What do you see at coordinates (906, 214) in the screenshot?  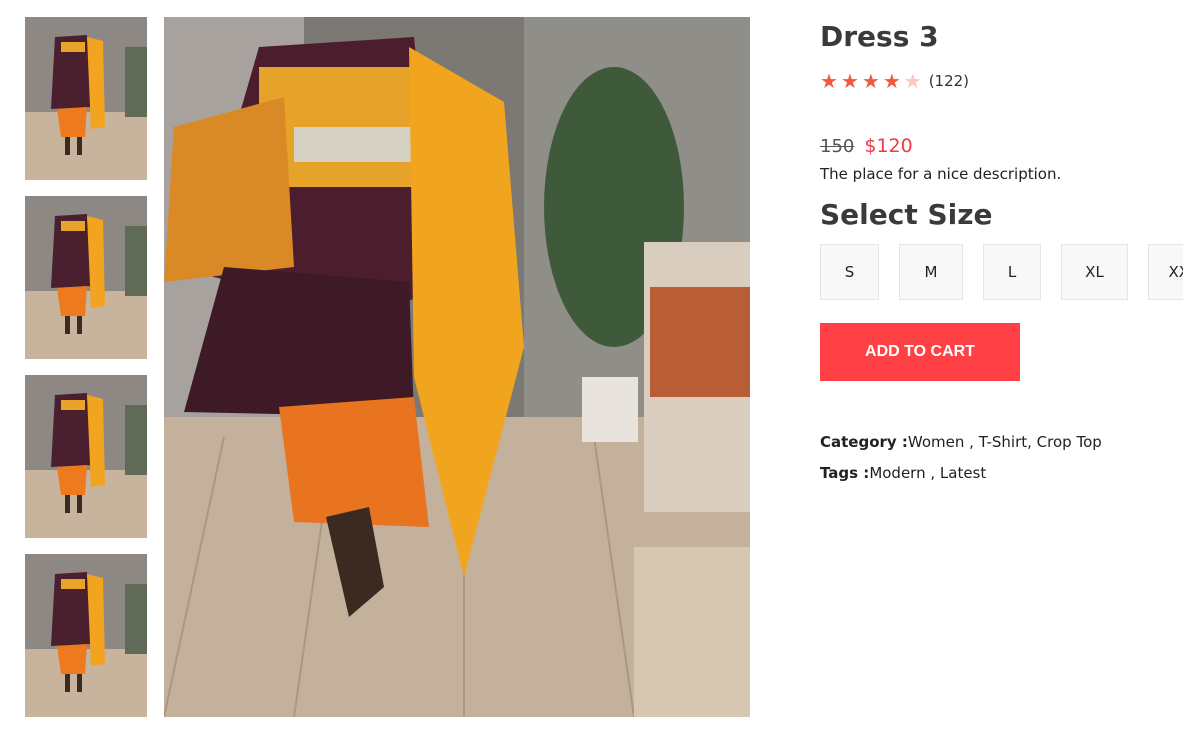 I see `size-heading: Select Size` at bounding box center [906, 214].